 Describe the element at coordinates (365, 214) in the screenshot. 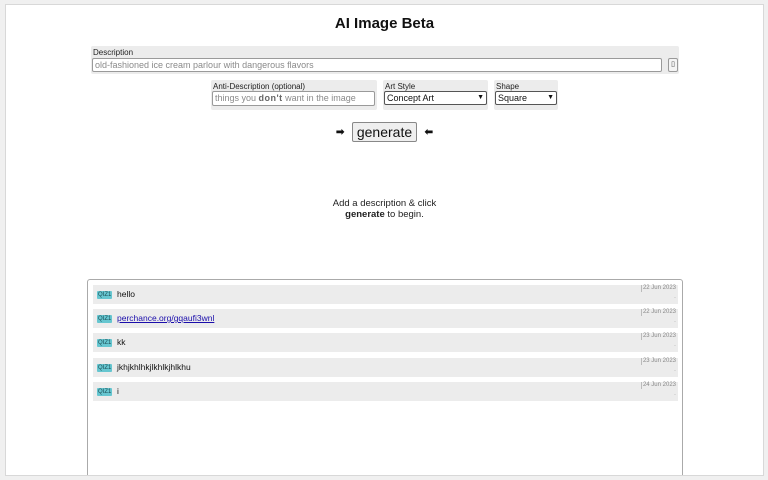

I see `hint-bold: generate` at that location.